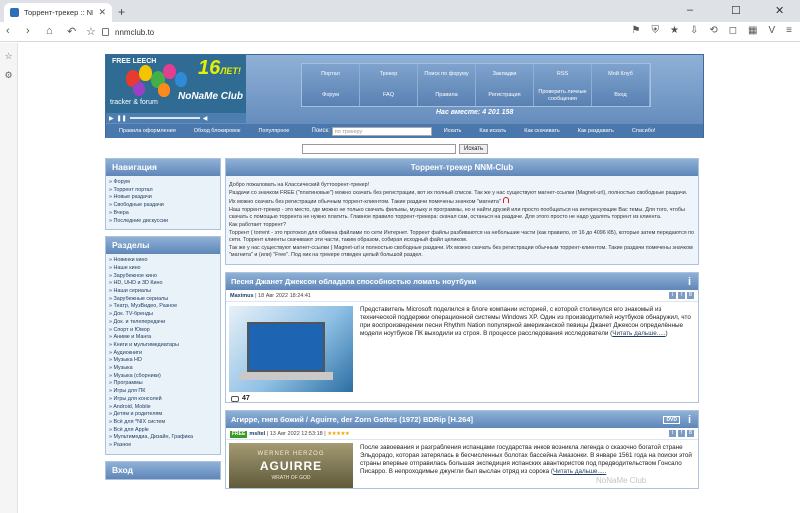 This screenshot has height=513, width=800. Describe the element at coordinates (505, 74) in the screenshot. I see `nav-bookmarks: Закладки` at that location.